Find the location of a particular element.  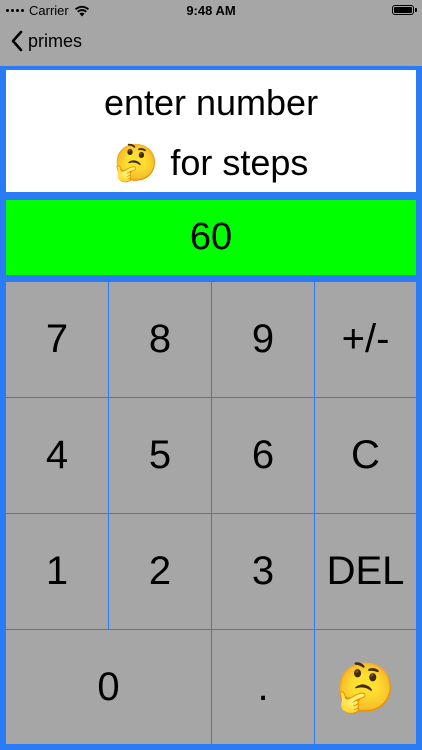

key-9: 9 is located at coordinates (263, 340).